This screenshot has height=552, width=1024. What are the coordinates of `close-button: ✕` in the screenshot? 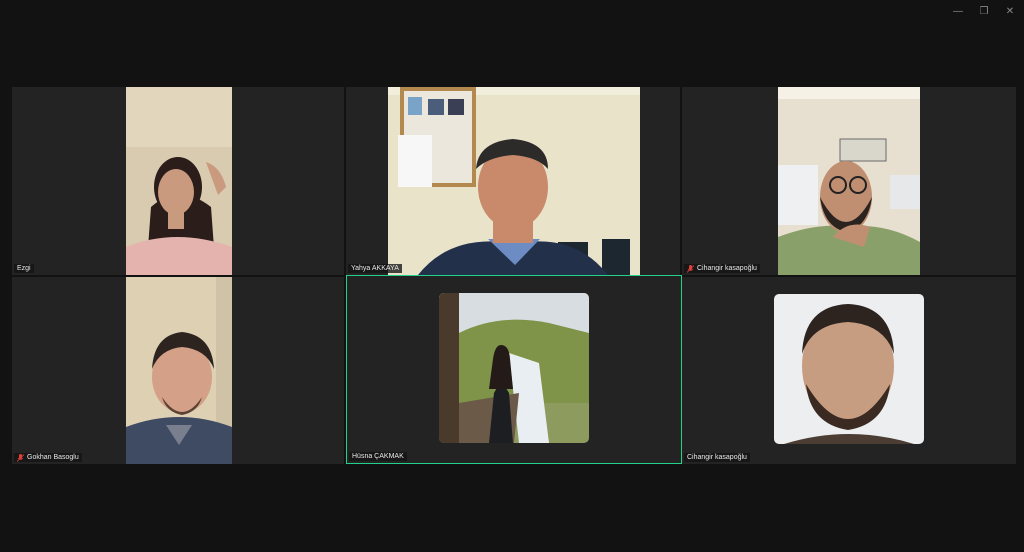 It's located at (1010, 11).